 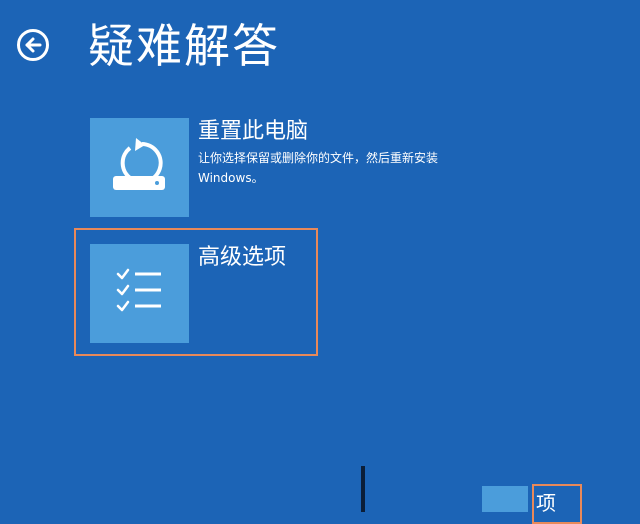 I want to click on option-title: 高级选项, so click(x=242, y=257).